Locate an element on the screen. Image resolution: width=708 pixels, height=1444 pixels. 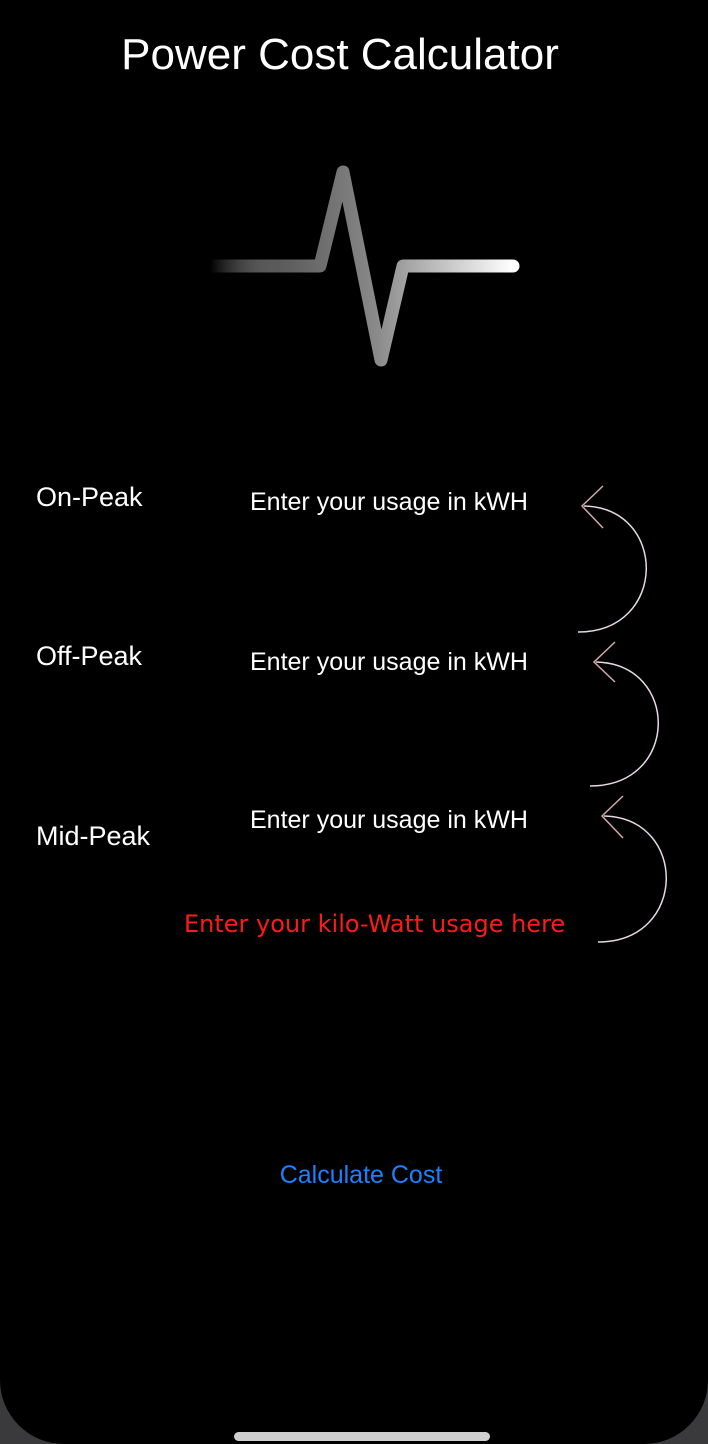
usage-hint-text: Enter your kilo-Watt usage here is located at coordinates (375, 924).